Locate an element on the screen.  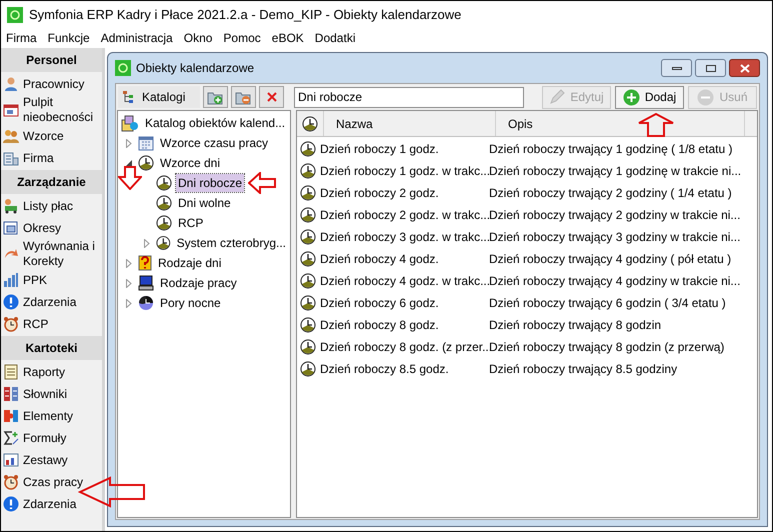
window-title: Symfonia ERP Kadry i Płace 2021.2.a - Demo_KIP - Obiekty kalendarzowe is located at coordinates (245, 15).